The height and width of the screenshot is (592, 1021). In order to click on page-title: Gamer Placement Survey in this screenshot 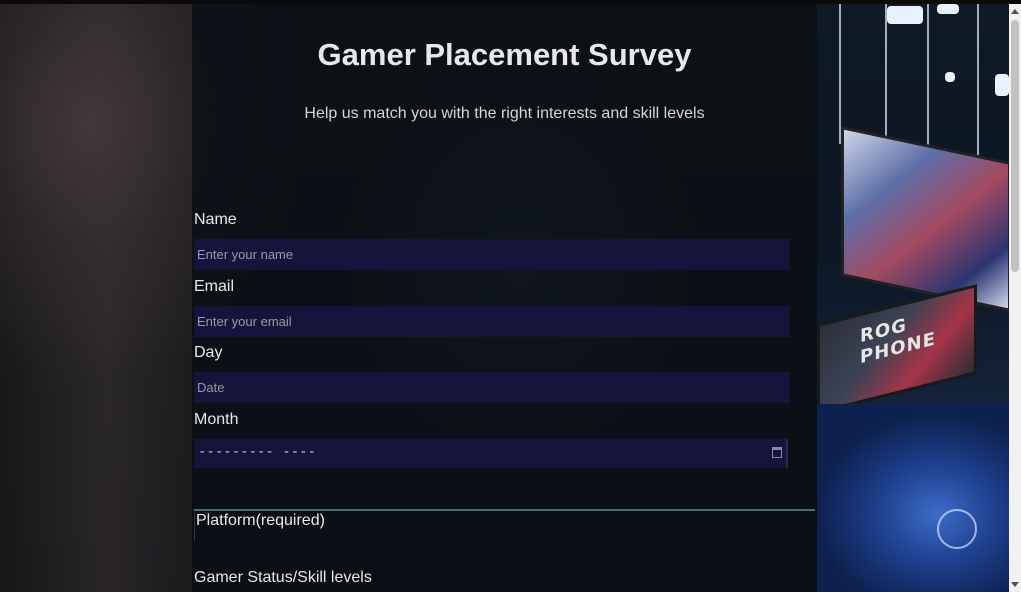, I will do `click(504, 54)`.